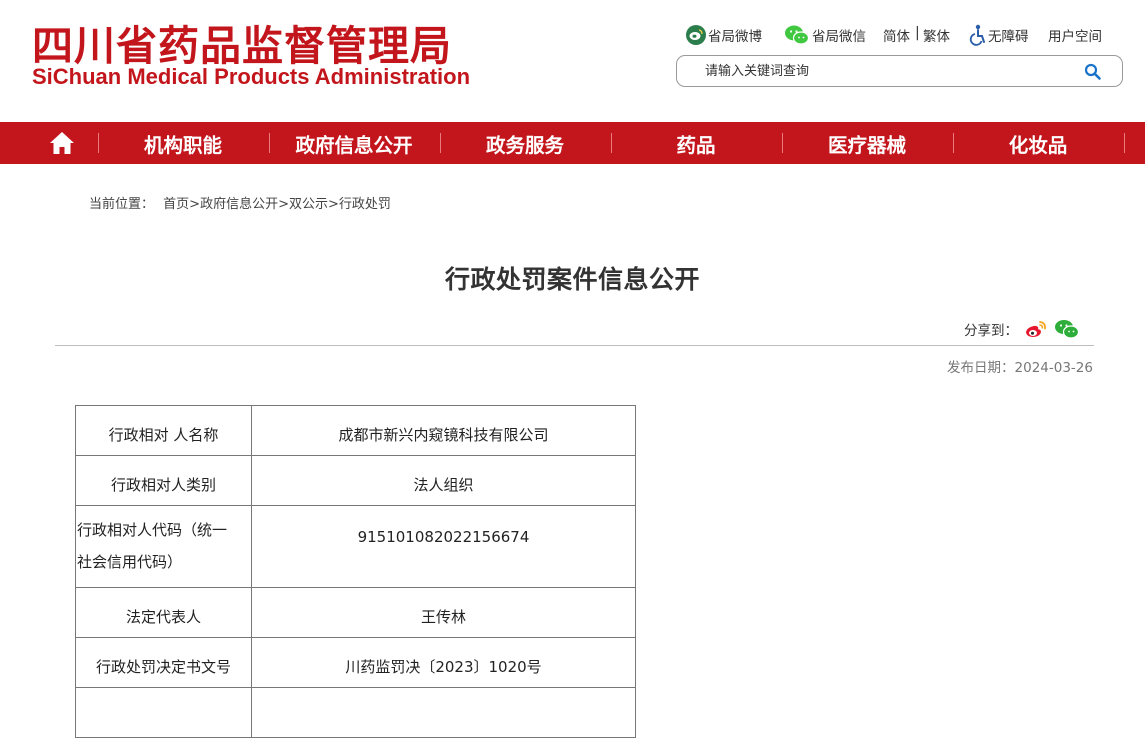 Image resolution: width=1145 pixels, height=738 pixels. I want to click on table-row, so click(355, 712).